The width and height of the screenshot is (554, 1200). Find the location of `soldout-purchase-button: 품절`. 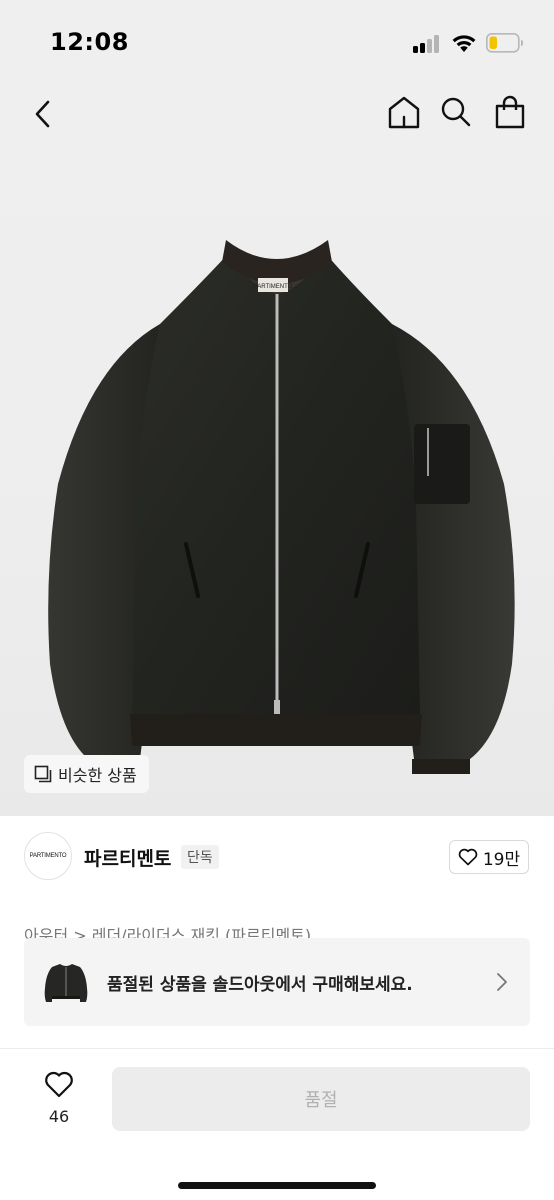

soldout-purchase-button: 품절 is located at coordinates (321, 1099).